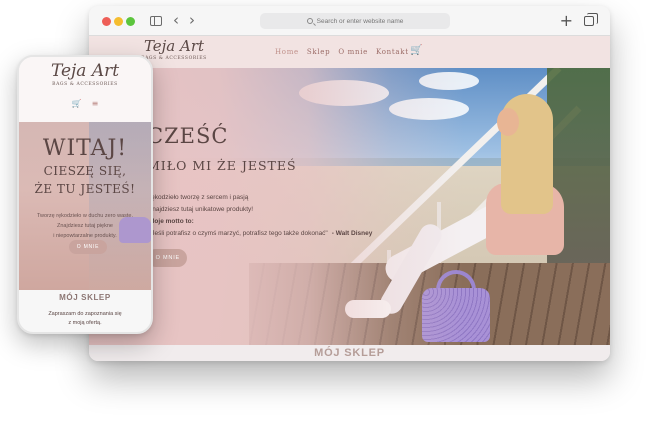 Image resolution: width=650 pixels, height=423 pixels. I want to click on address-bar: Search or enter website name, so click(355, 21).